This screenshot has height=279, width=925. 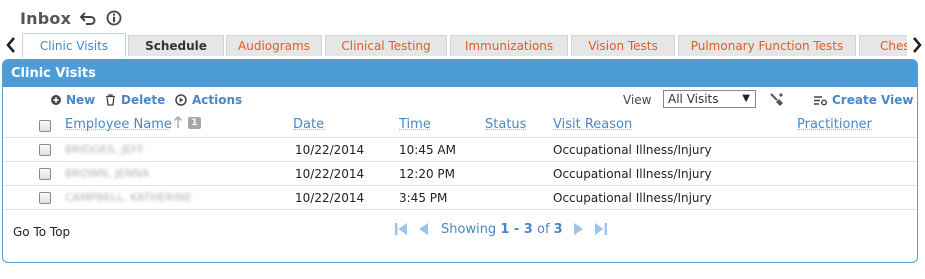 What do you see at coordinates (81, 100) in the screenshot?
I see `new-button-label: New` at bounding box center [81, 100].